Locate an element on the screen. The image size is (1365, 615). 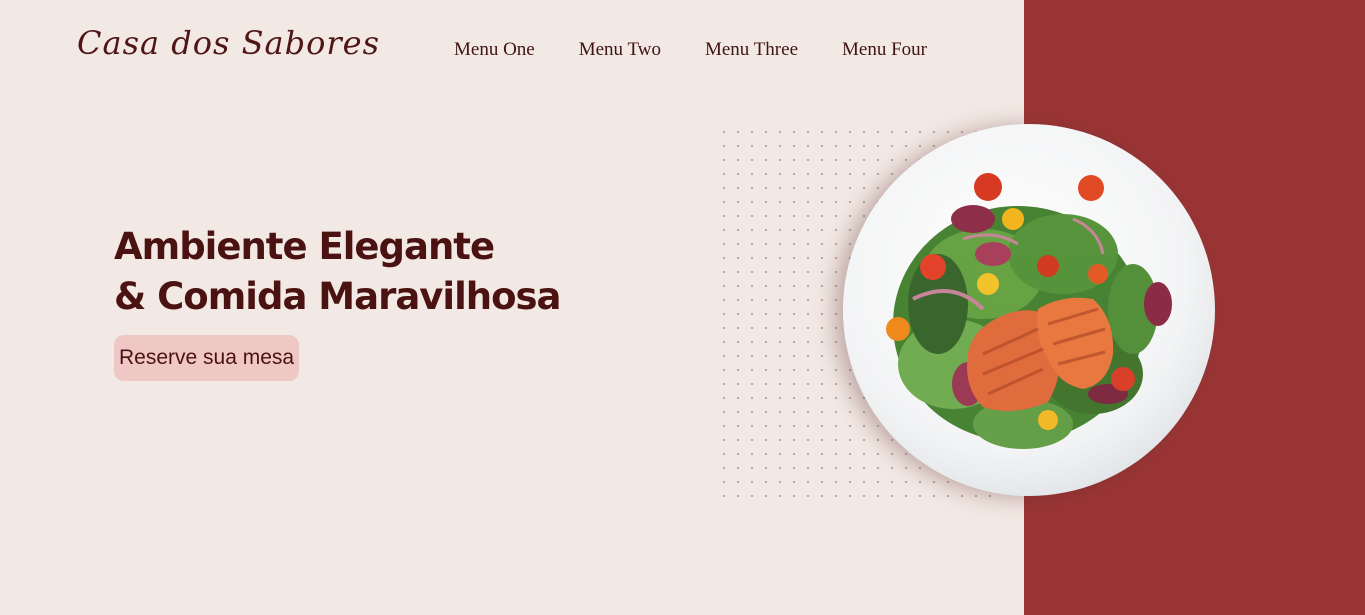
hero-title-line-2: & Comida Maravilhosa is located at coordinates (338, 296).